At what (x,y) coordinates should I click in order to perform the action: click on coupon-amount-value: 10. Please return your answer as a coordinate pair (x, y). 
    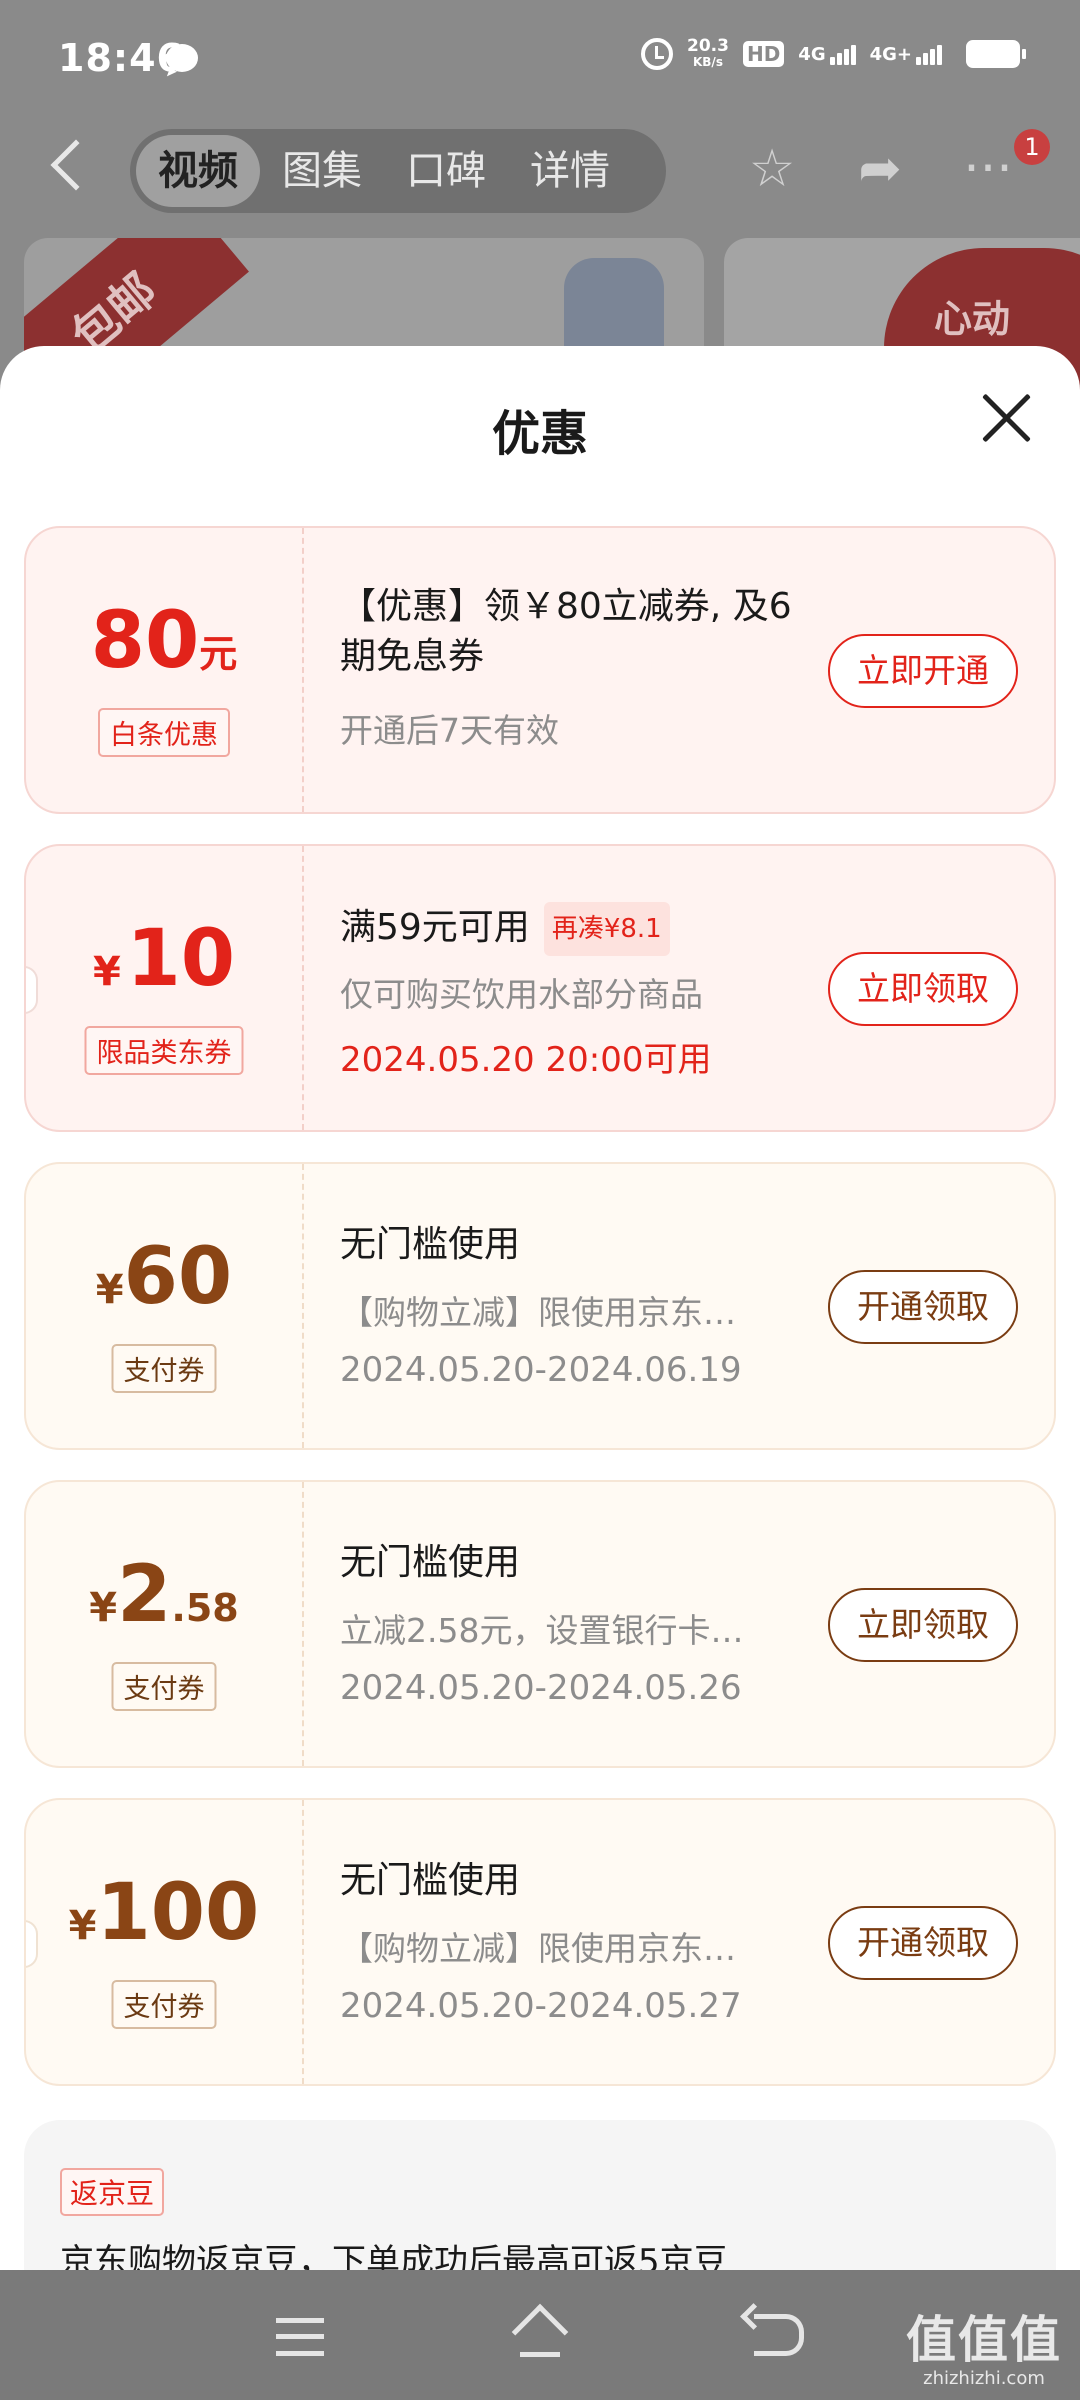
    Looking at the image, I should click on (180, 959).